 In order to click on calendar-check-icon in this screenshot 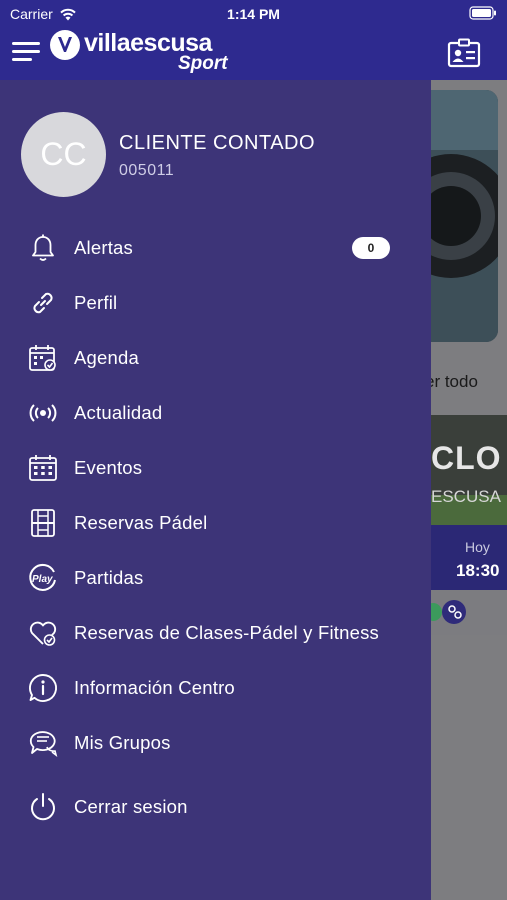, I will do `click(42, 357)`.